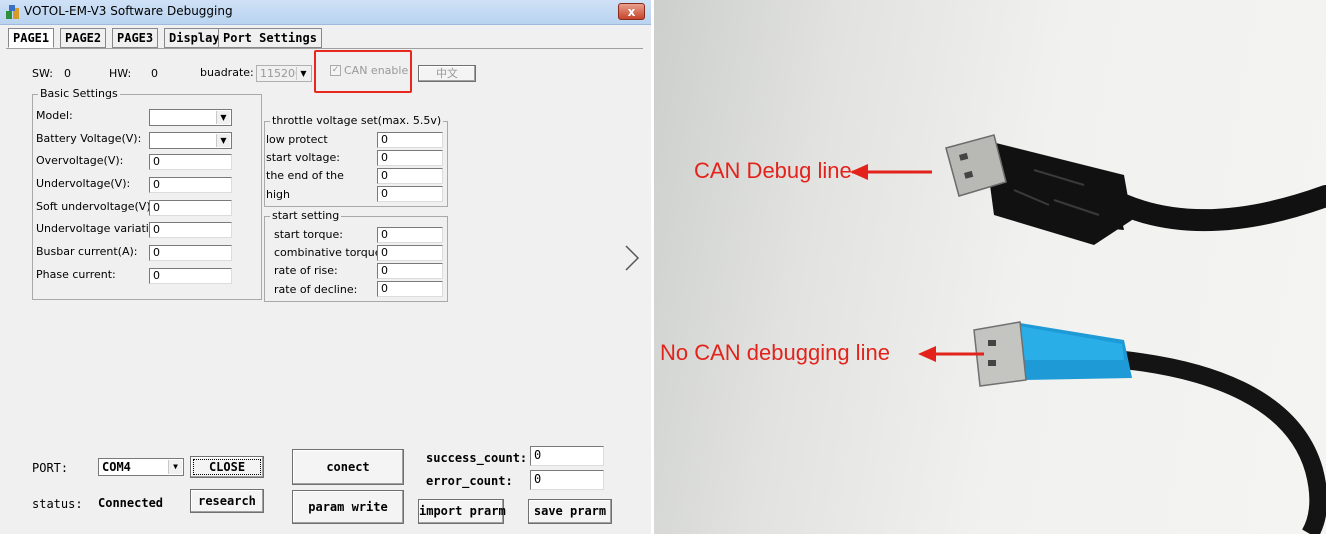 The width and height of the screenshot is (1326, 534). What do you see at coordinates (410, 271) in the screenshot?
I see `rate-of-rise-field: 0` at bounding box center [410, 271].